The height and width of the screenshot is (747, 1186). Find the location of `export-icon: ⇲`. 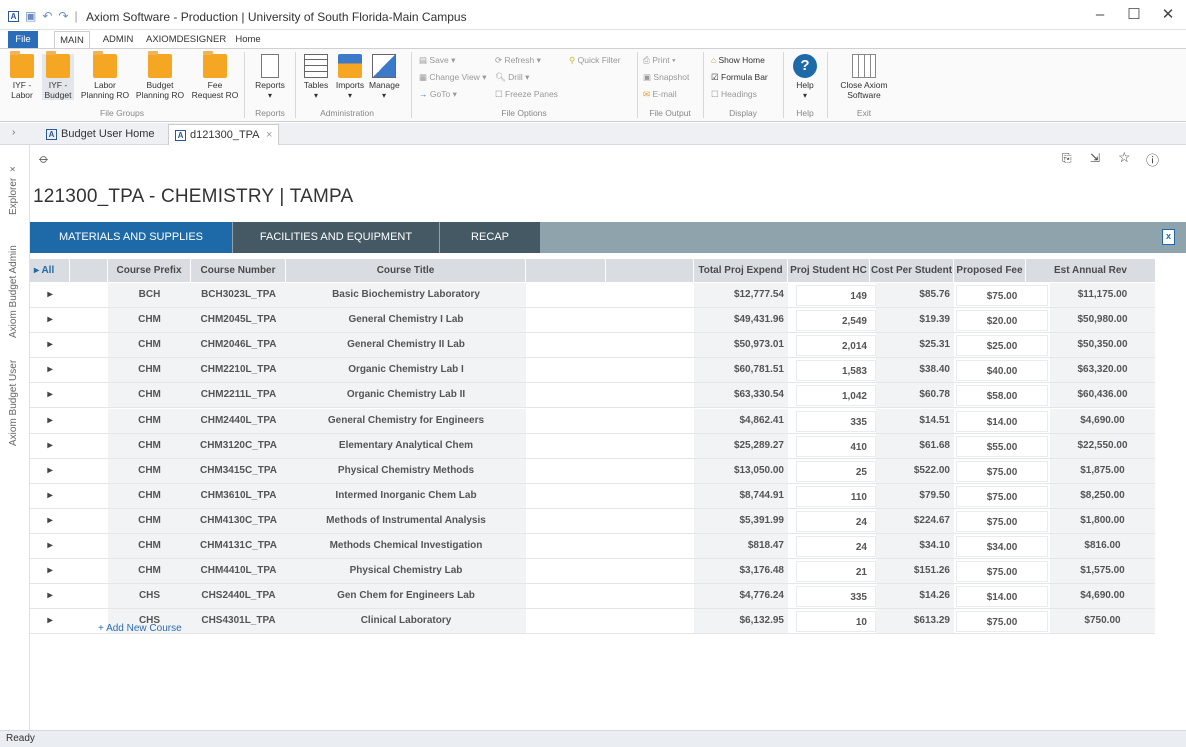

export-icon: ⇲ is located at coordinates (1095, 158).